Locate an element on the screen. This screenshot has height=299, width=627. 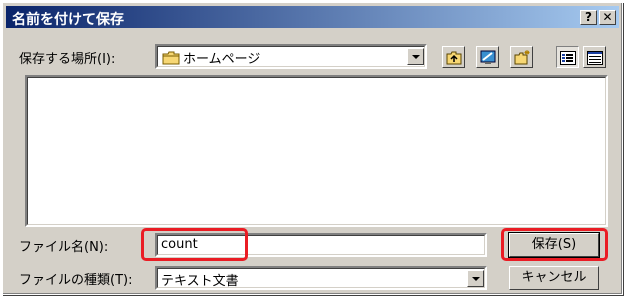
details-view-button is located at coordinates (594, 57).